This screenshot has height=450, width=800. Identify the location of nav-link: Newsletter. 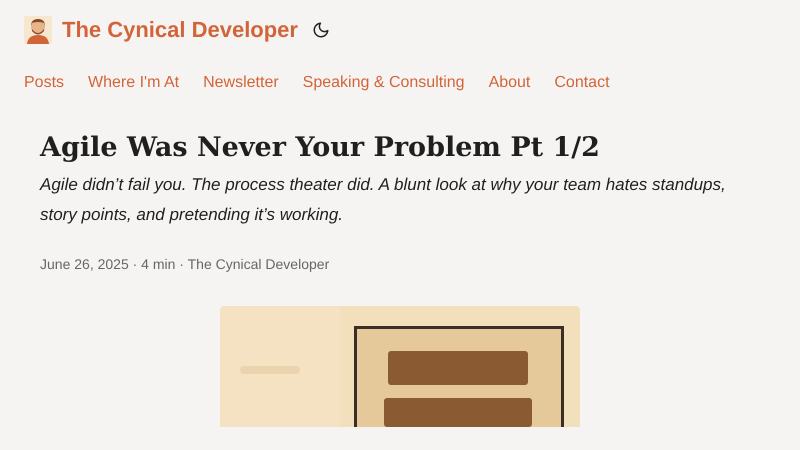
(241, 83).